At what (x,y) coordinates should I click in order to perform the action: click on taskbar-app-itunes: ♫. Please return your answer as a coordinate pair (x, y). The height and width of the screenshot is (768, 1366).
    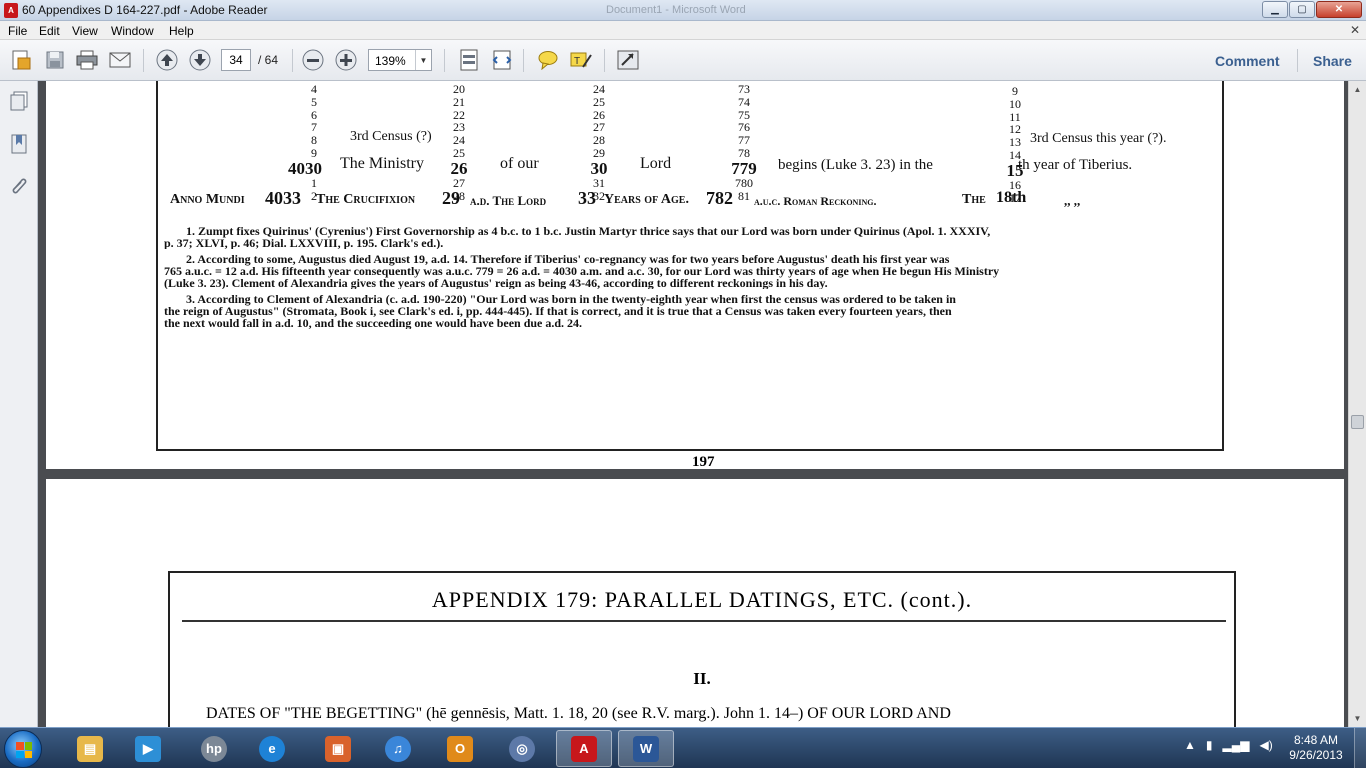
    Looking at the image, I should click on (398, 748).